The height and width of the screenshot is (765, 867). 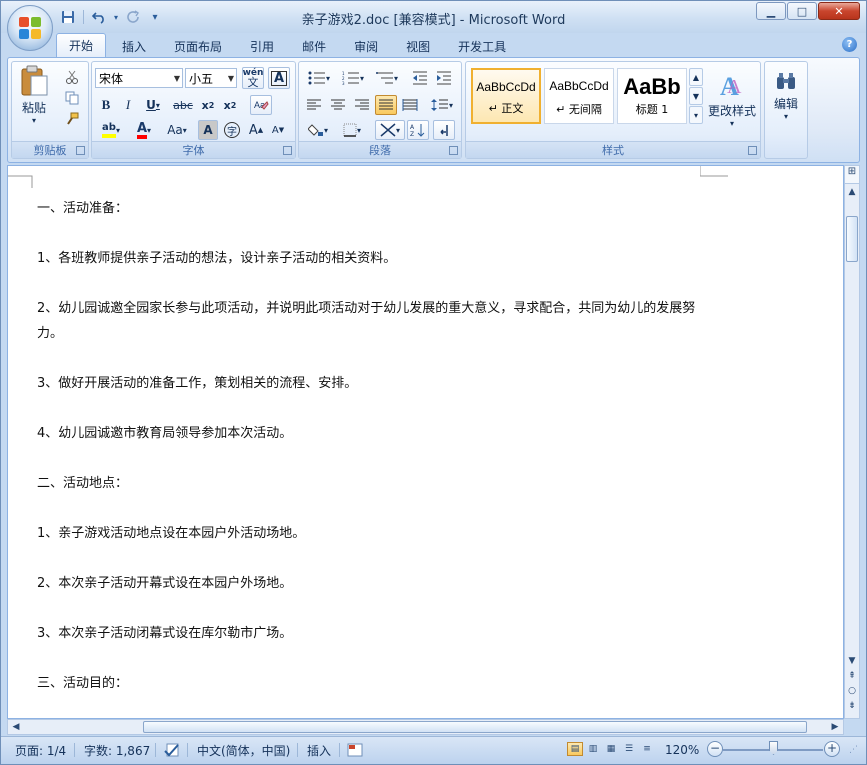 What do you see at coordinates (68, 17) in the screenshot?
I see `save-icon` at bounding box center [68, 17].